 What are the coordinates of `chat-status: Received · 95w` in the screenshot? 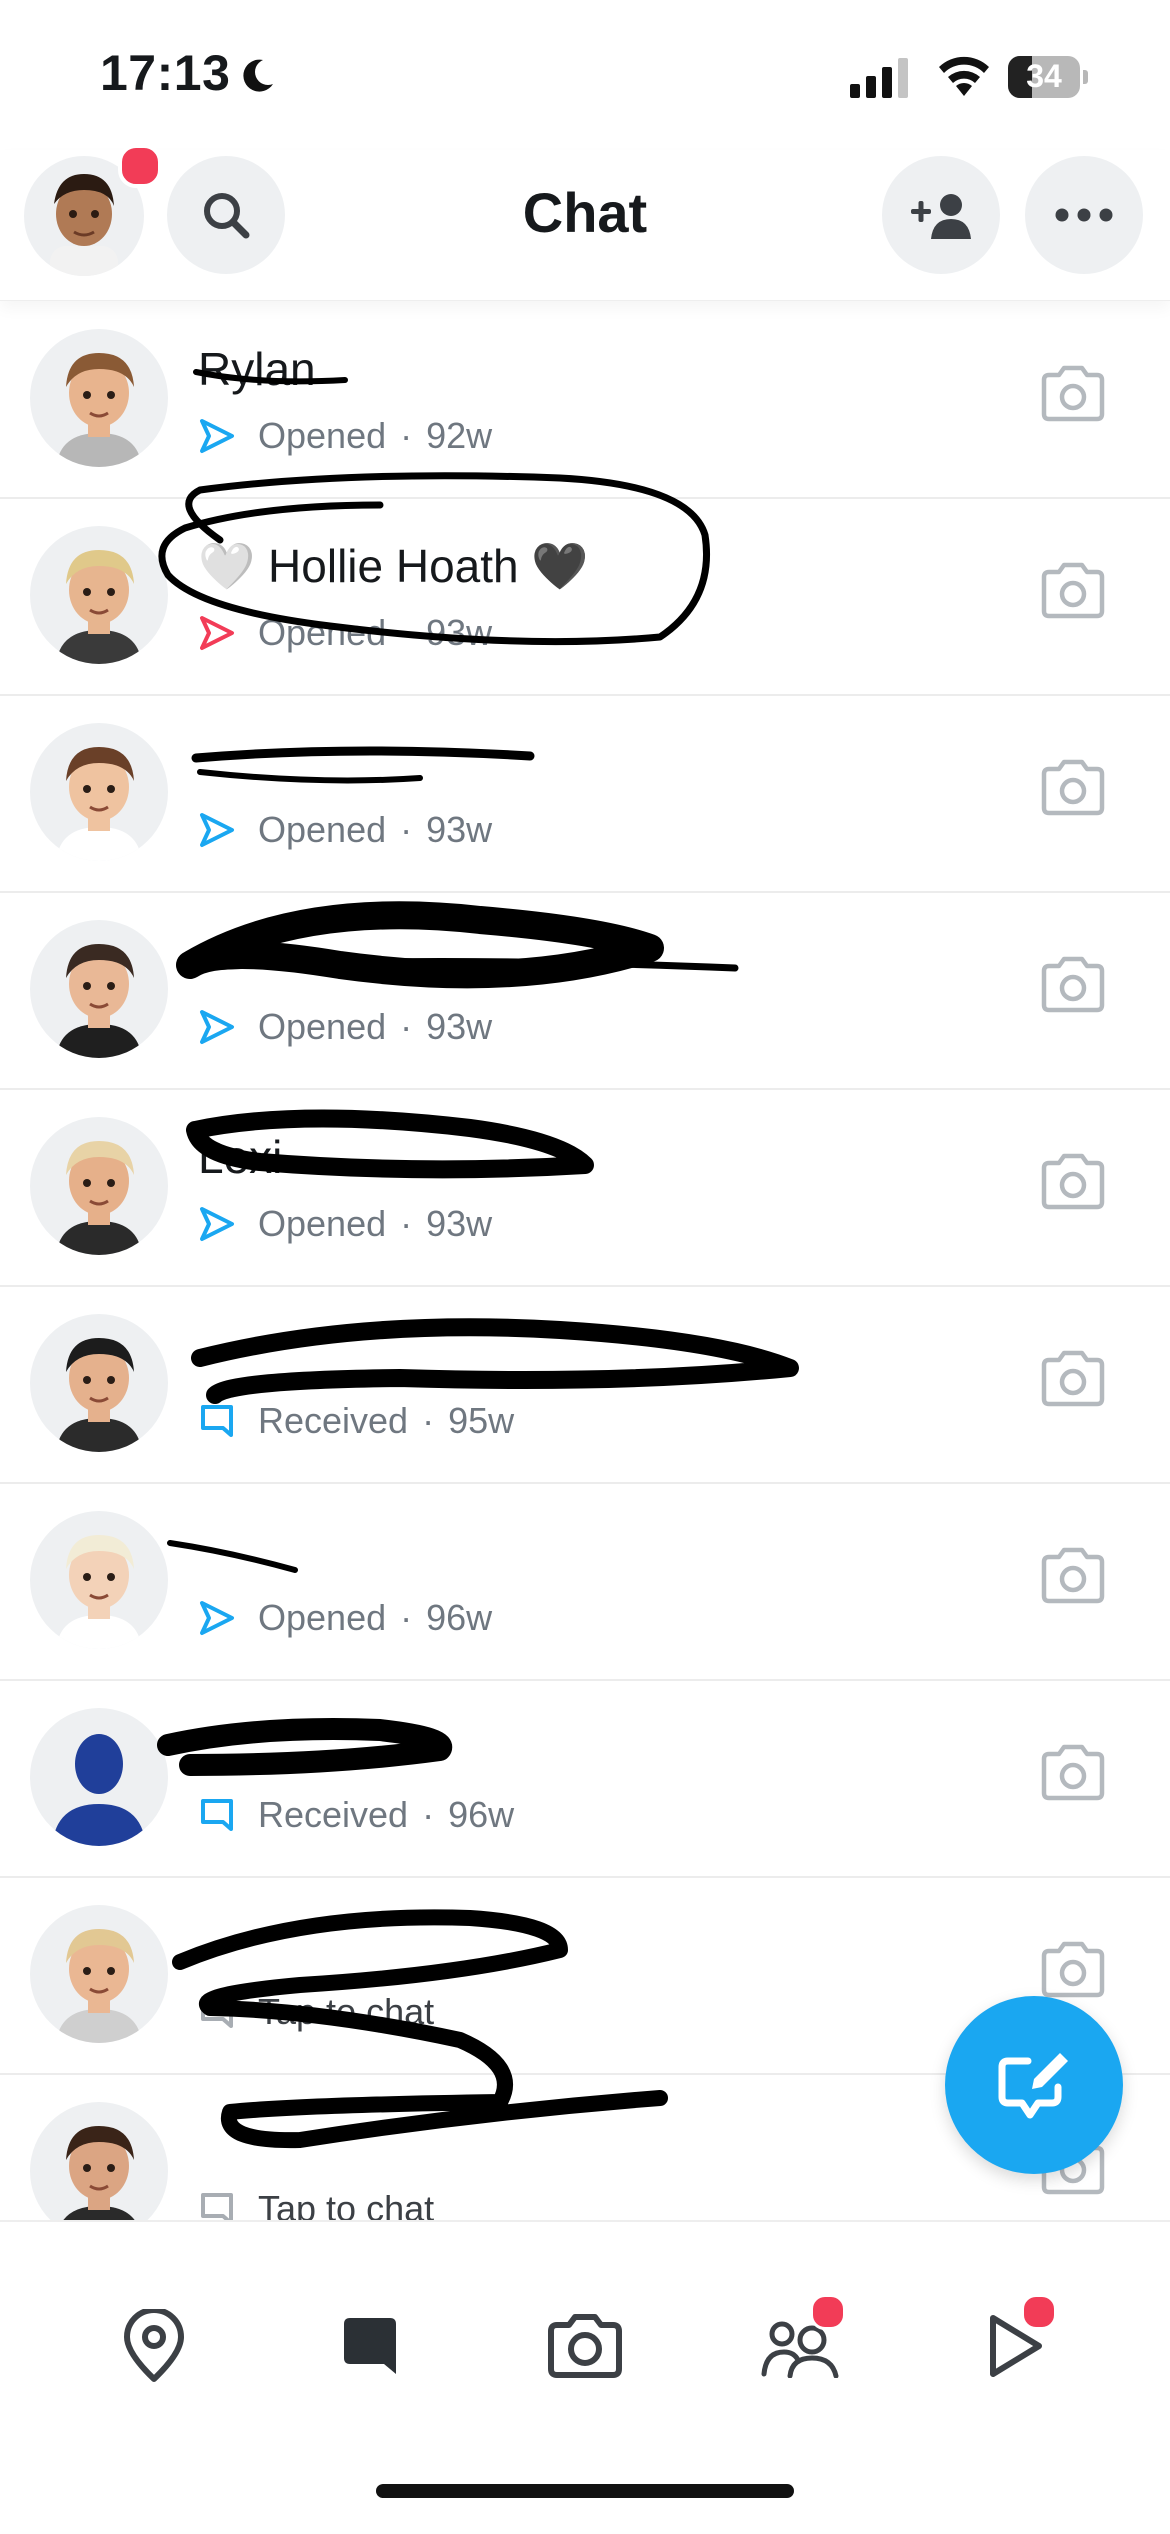 It's located at (356, 1421).